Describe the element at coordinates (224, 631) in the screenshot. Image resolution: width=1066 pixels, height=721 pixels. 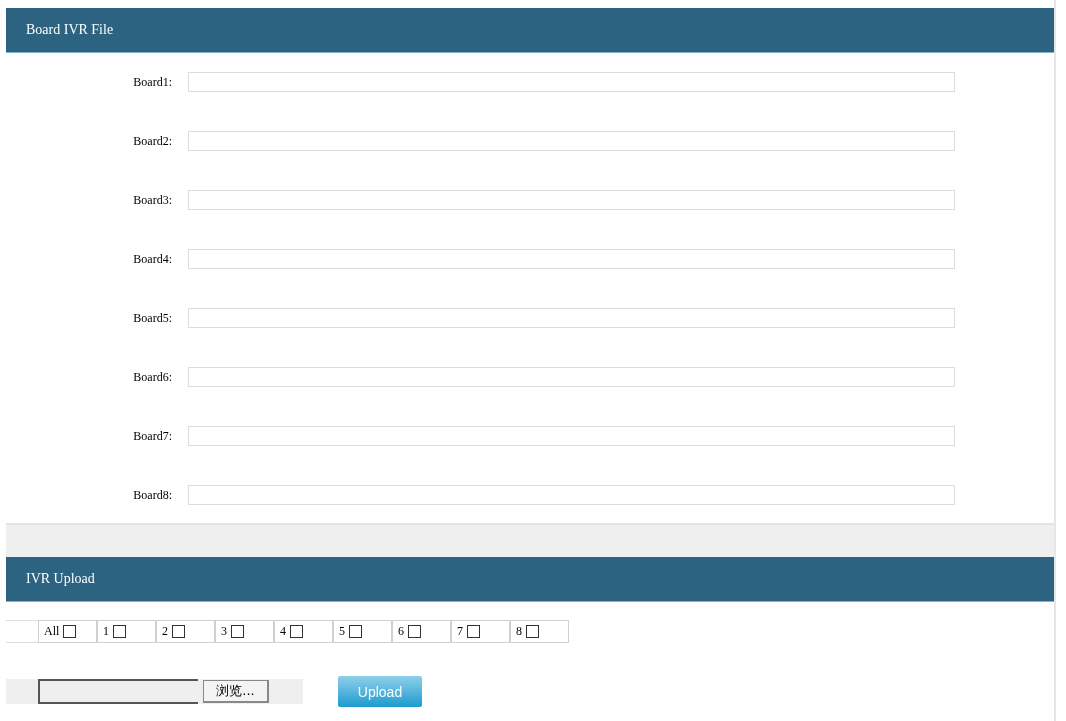
I see `checkbox-label: 3` at that location.